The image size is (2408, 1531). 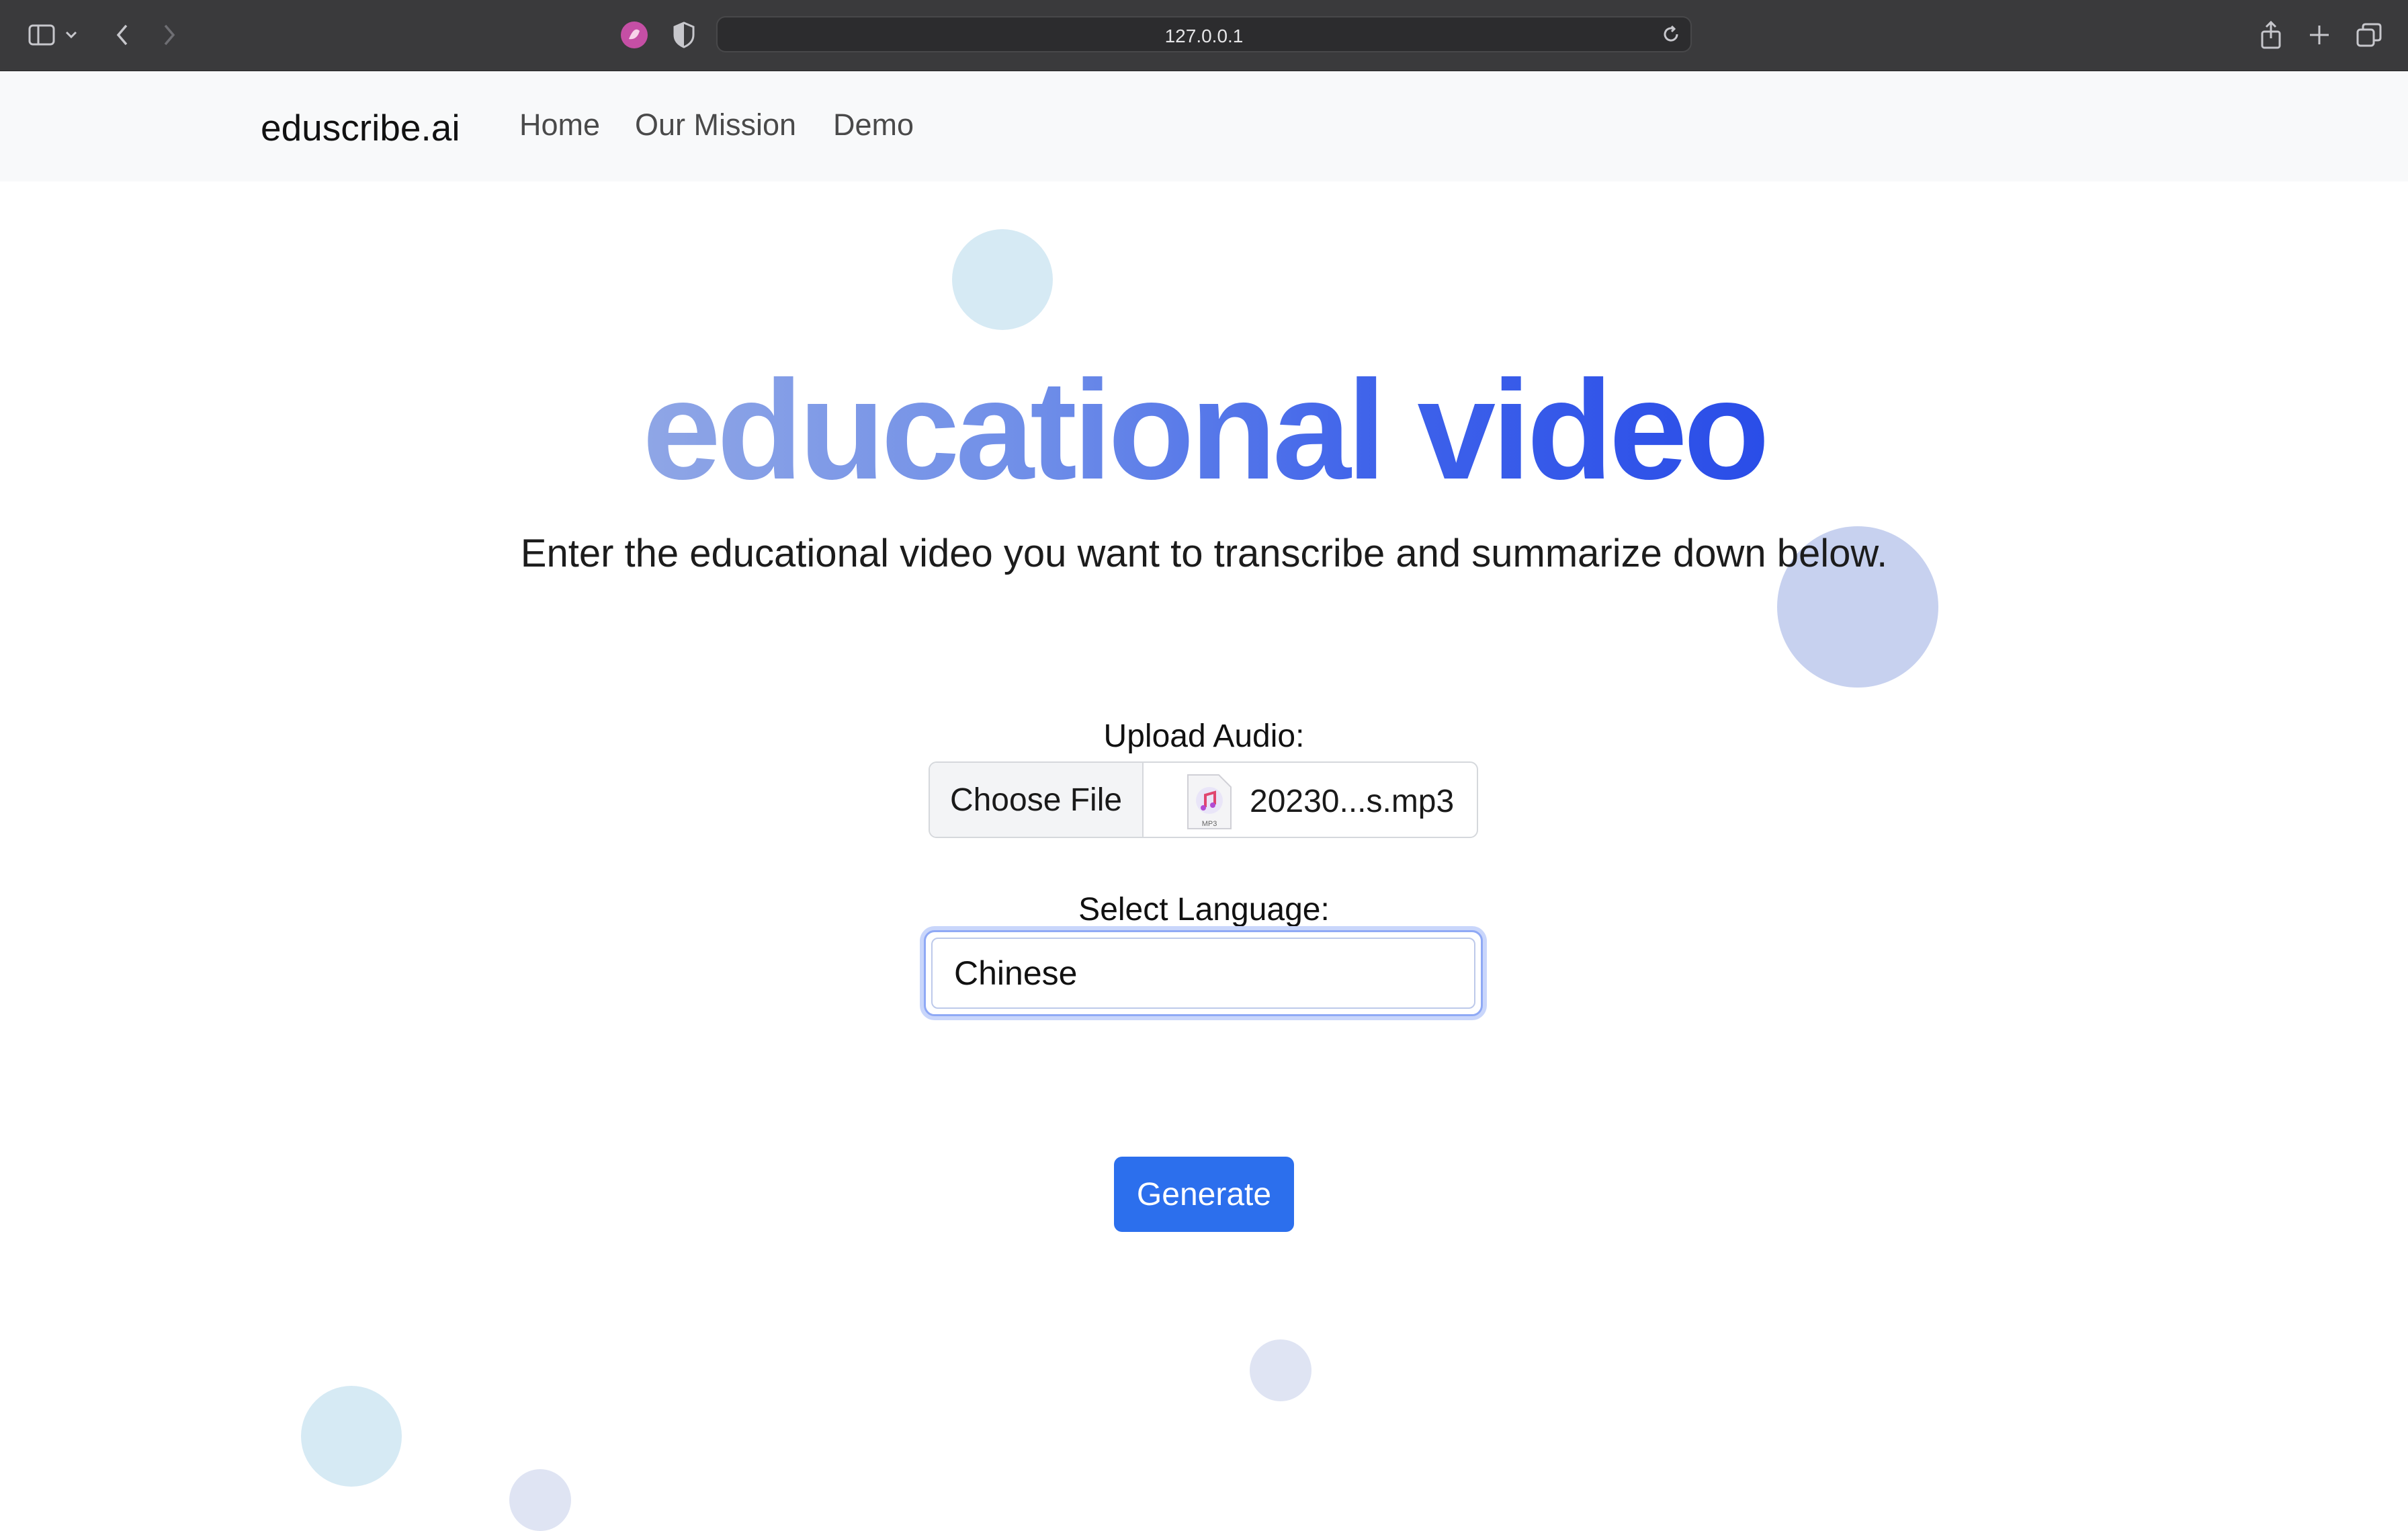 What do you see at coordinates (2369, 35) in the screenshot?
I see `tabs-overview-icon` at bounding box center [2369, 35].